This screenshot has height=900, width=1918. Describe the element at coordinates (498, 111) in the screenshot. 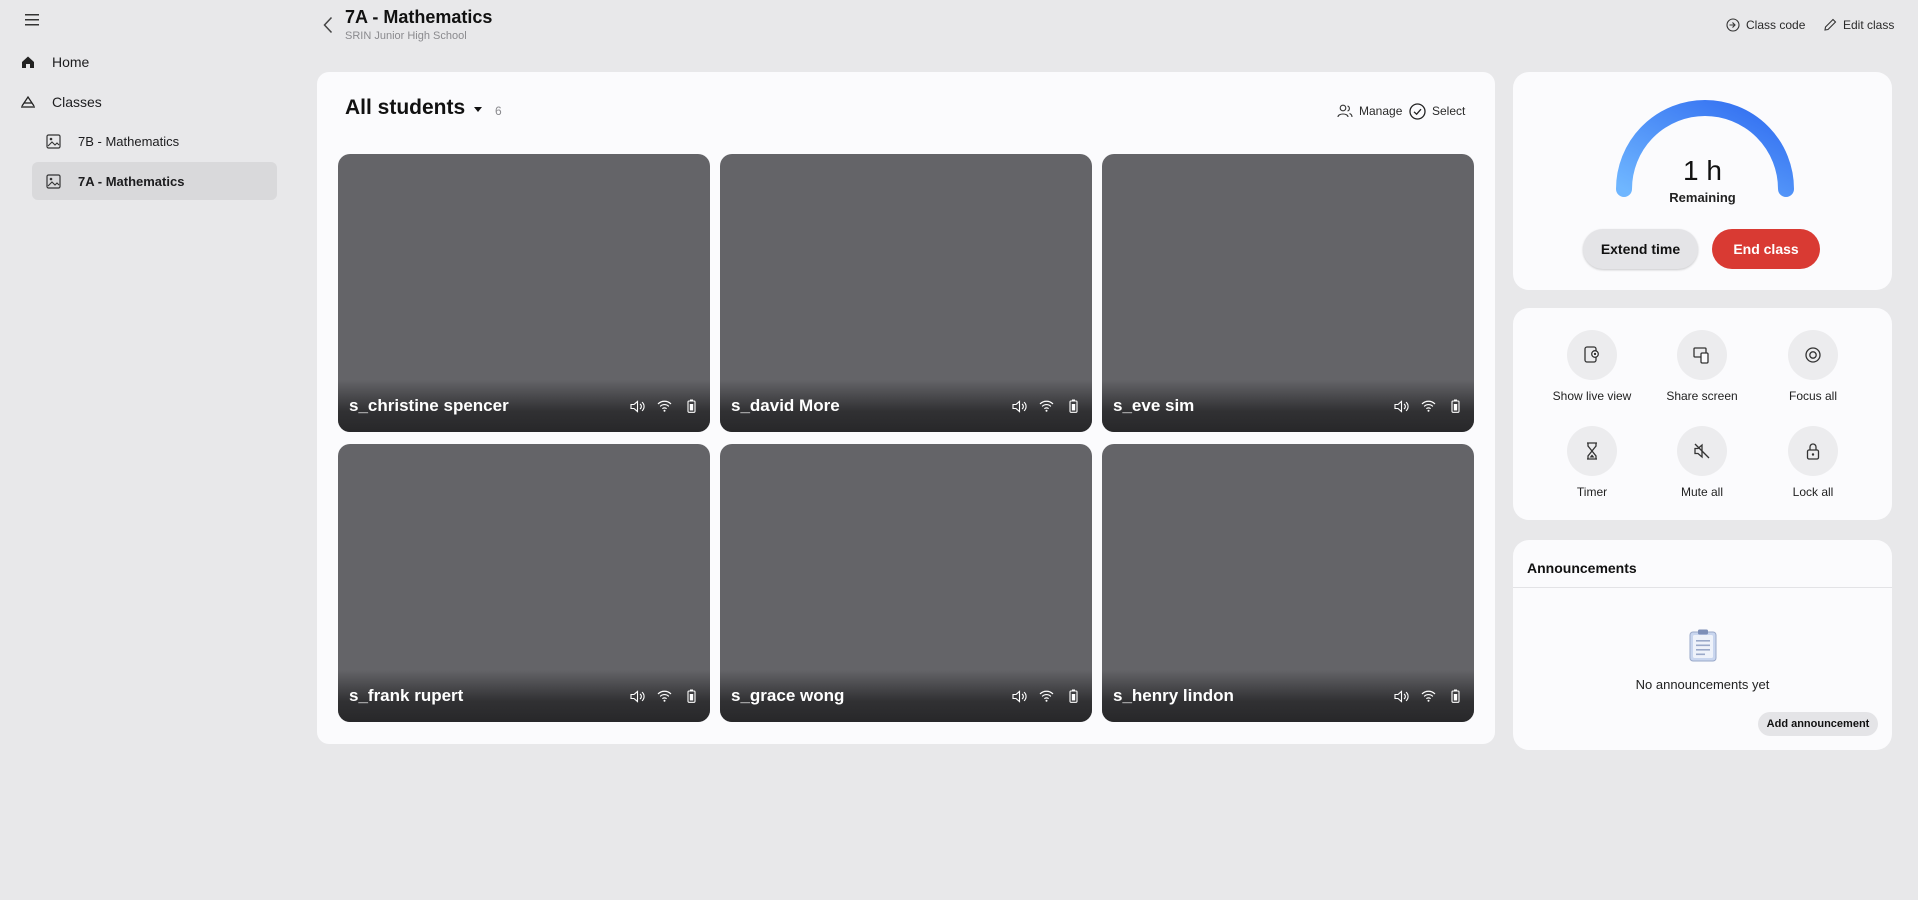

I see `students-count: 6` at that location.